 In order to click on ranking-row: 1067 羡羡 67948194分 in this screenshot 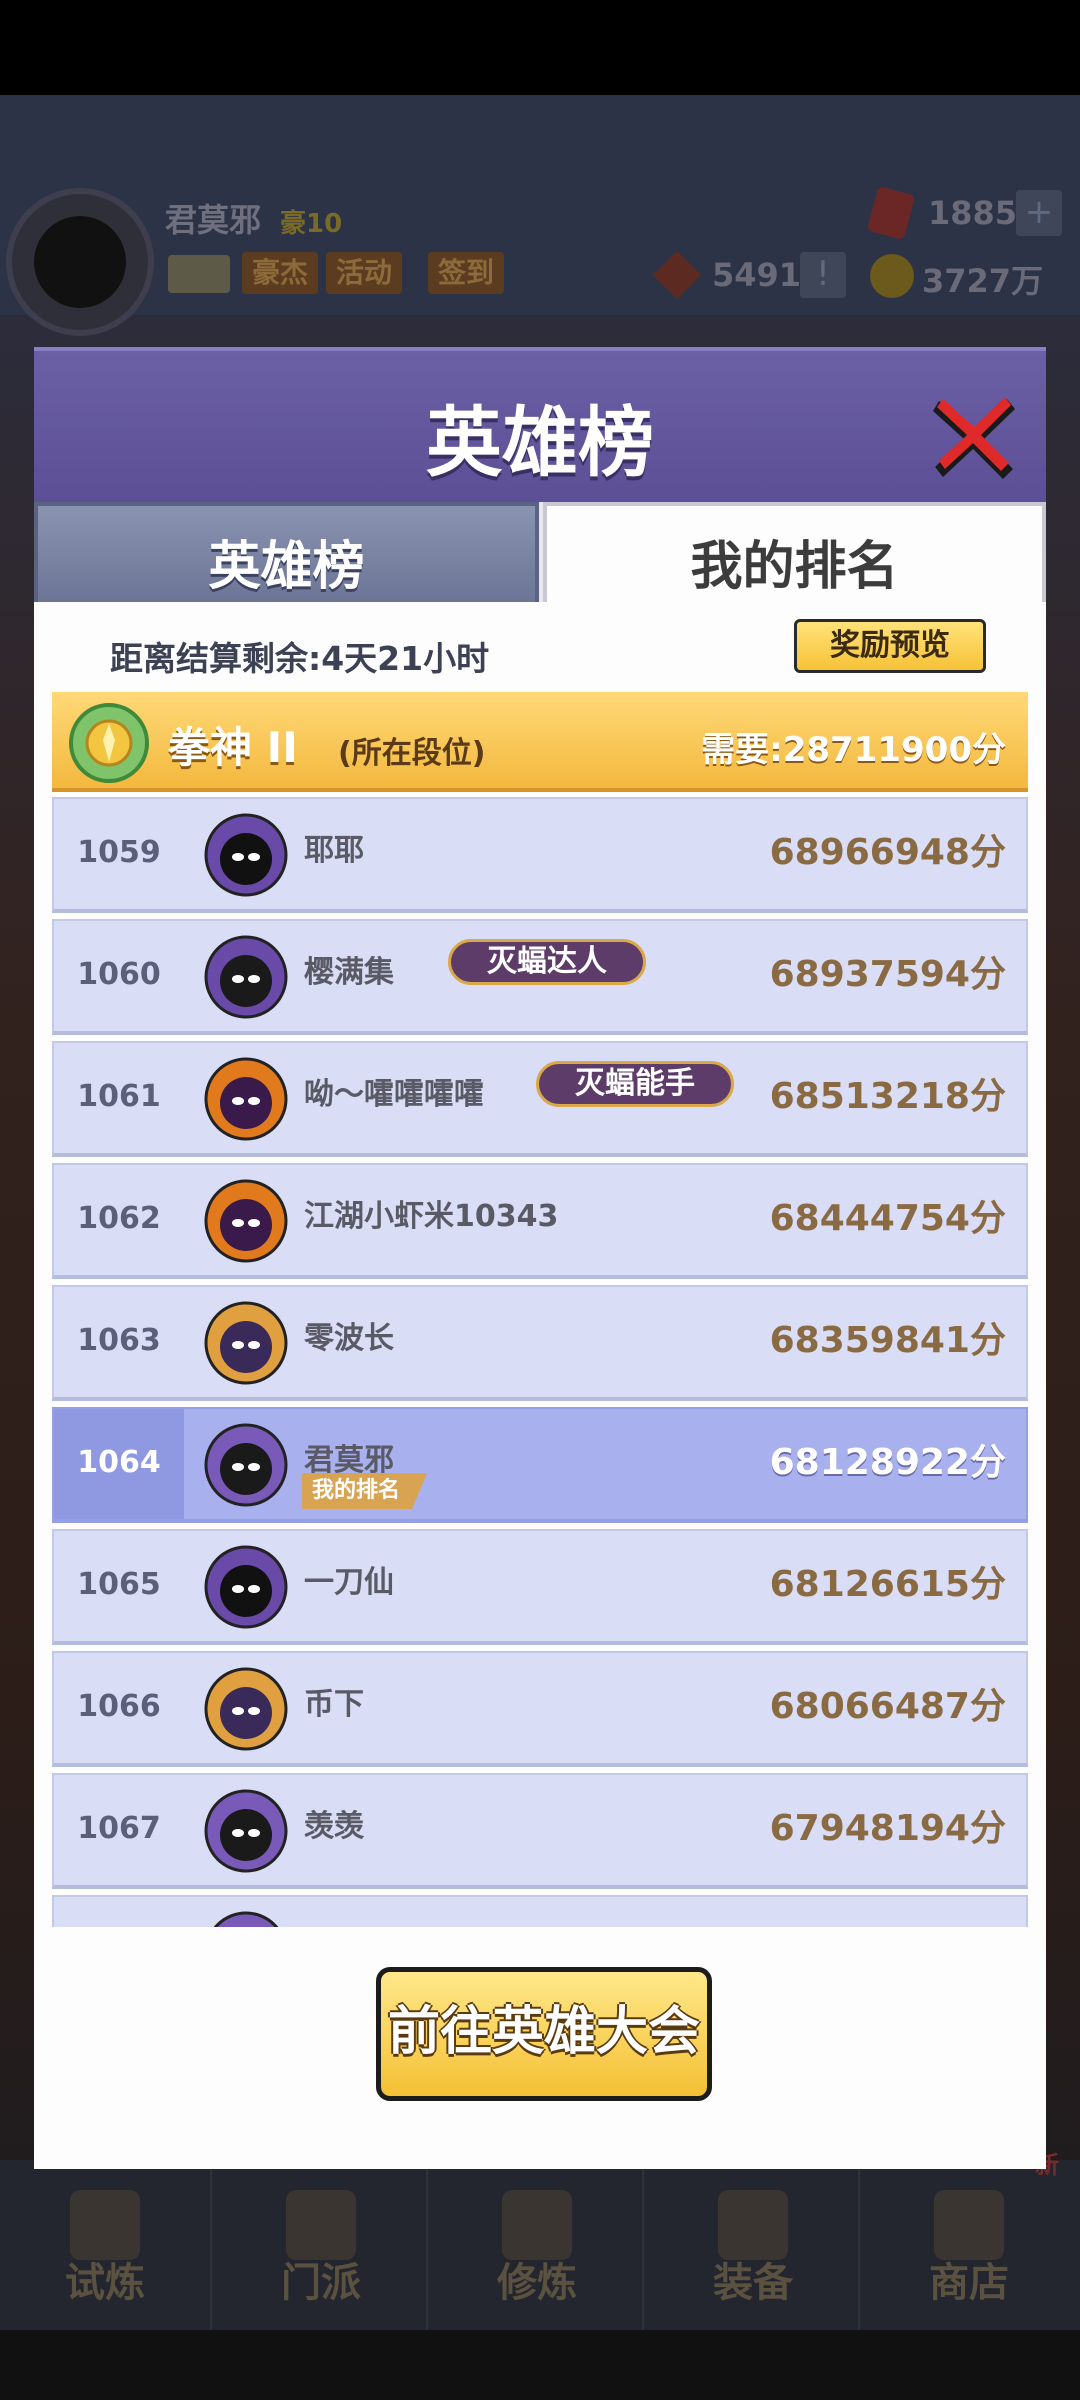, I will do `click(540, 1831)`.